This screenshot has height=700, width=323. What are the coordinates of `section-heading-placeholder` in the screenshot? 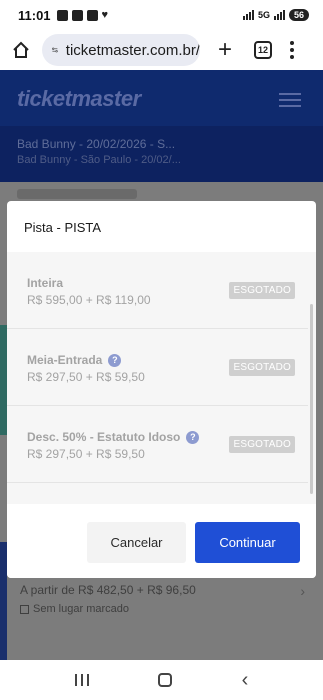 It's located at (77, 194).